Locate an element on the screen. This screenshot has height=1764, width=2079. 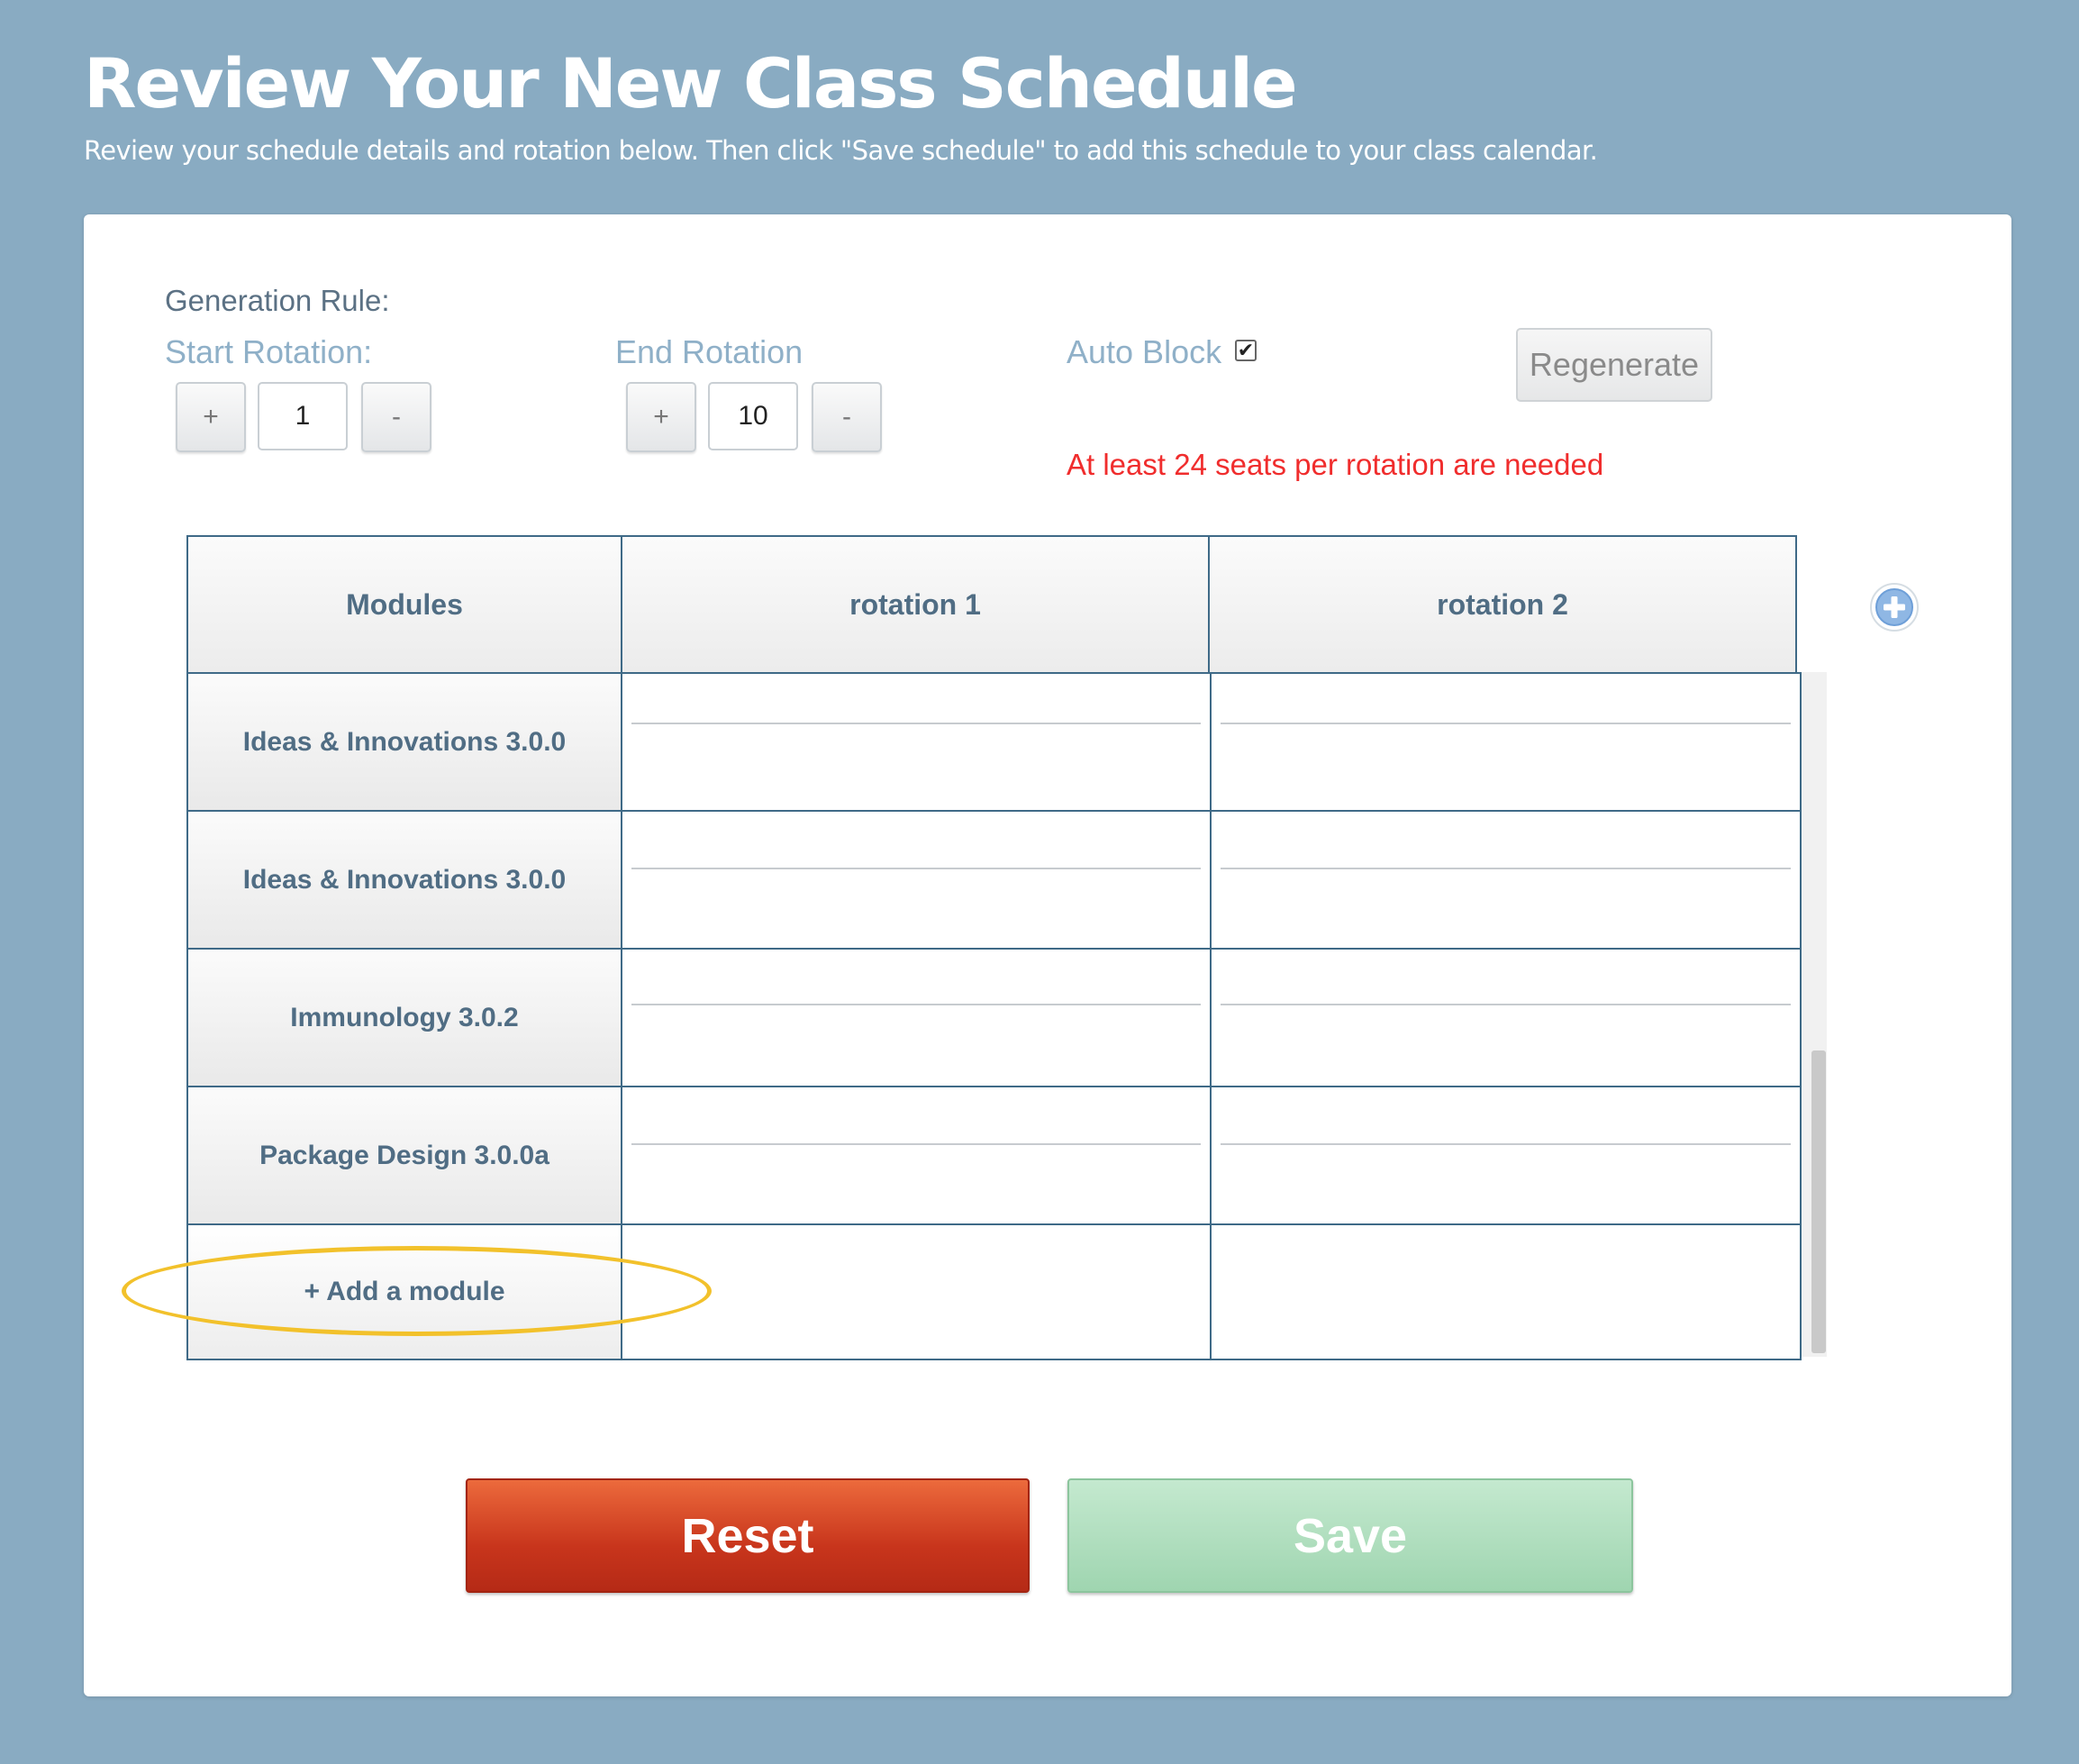
end-rotation-minus-button: - is located at coordinates (847, 417).